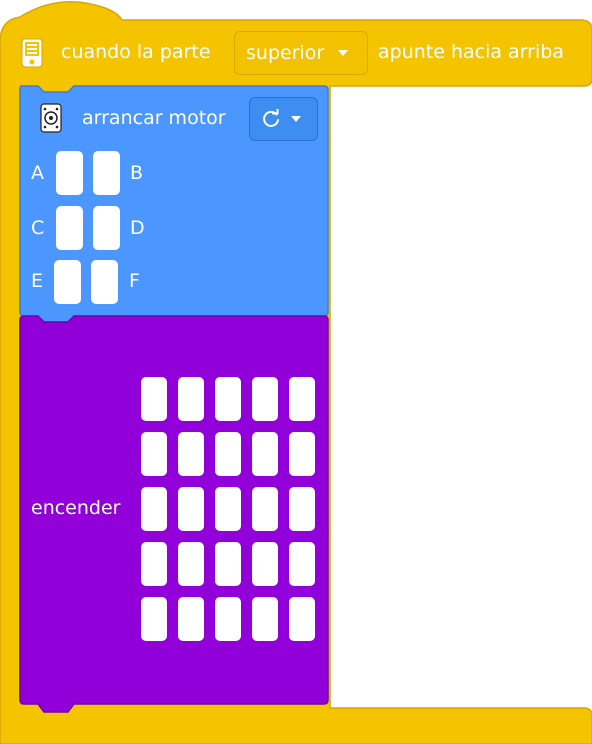  I want to click on port-label-d: D, so click(137, 228).